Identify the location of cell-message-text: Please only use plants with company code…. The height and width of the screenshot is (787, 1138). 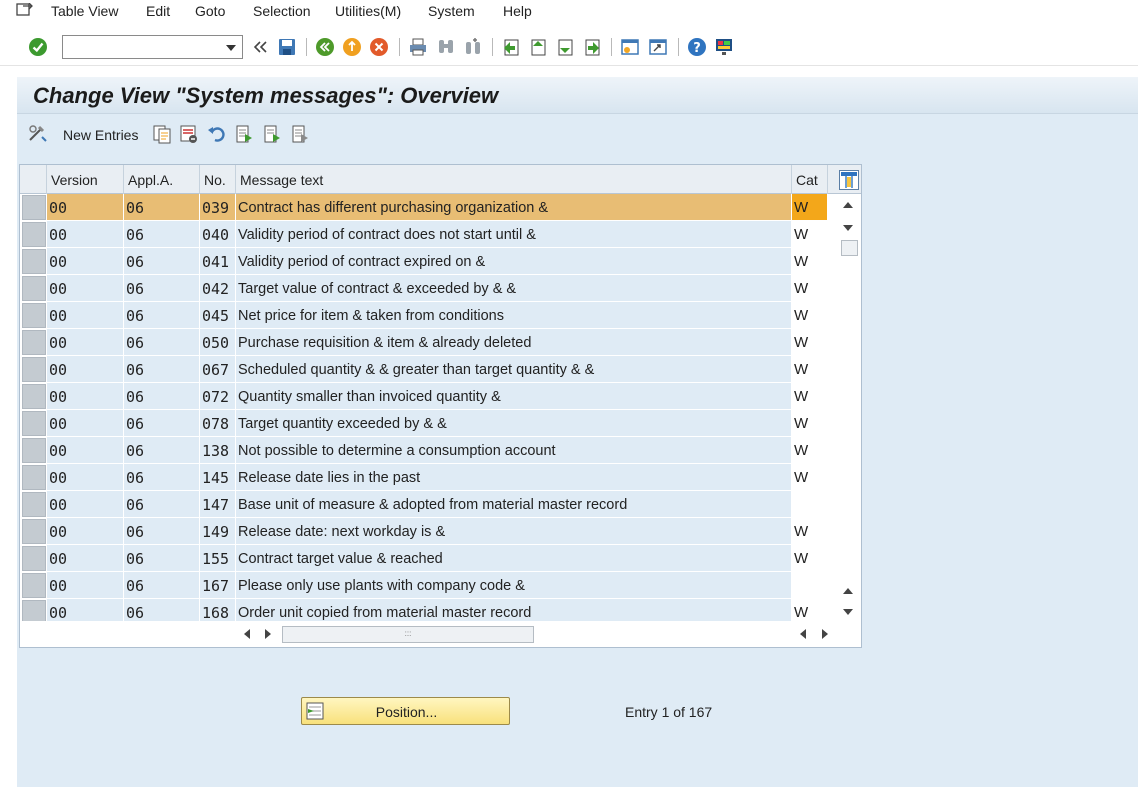
(514, 585).